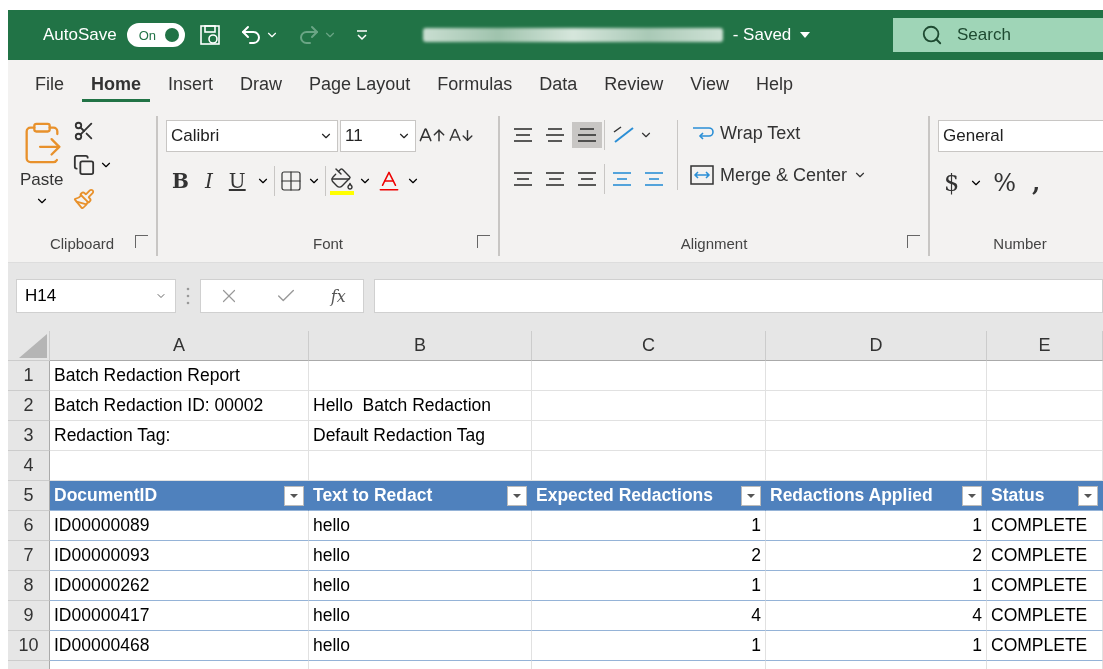  What do you see at coordinates (29, 556) in the screenshot?
I see `row-header: 7` at bounding box center [29, 556].